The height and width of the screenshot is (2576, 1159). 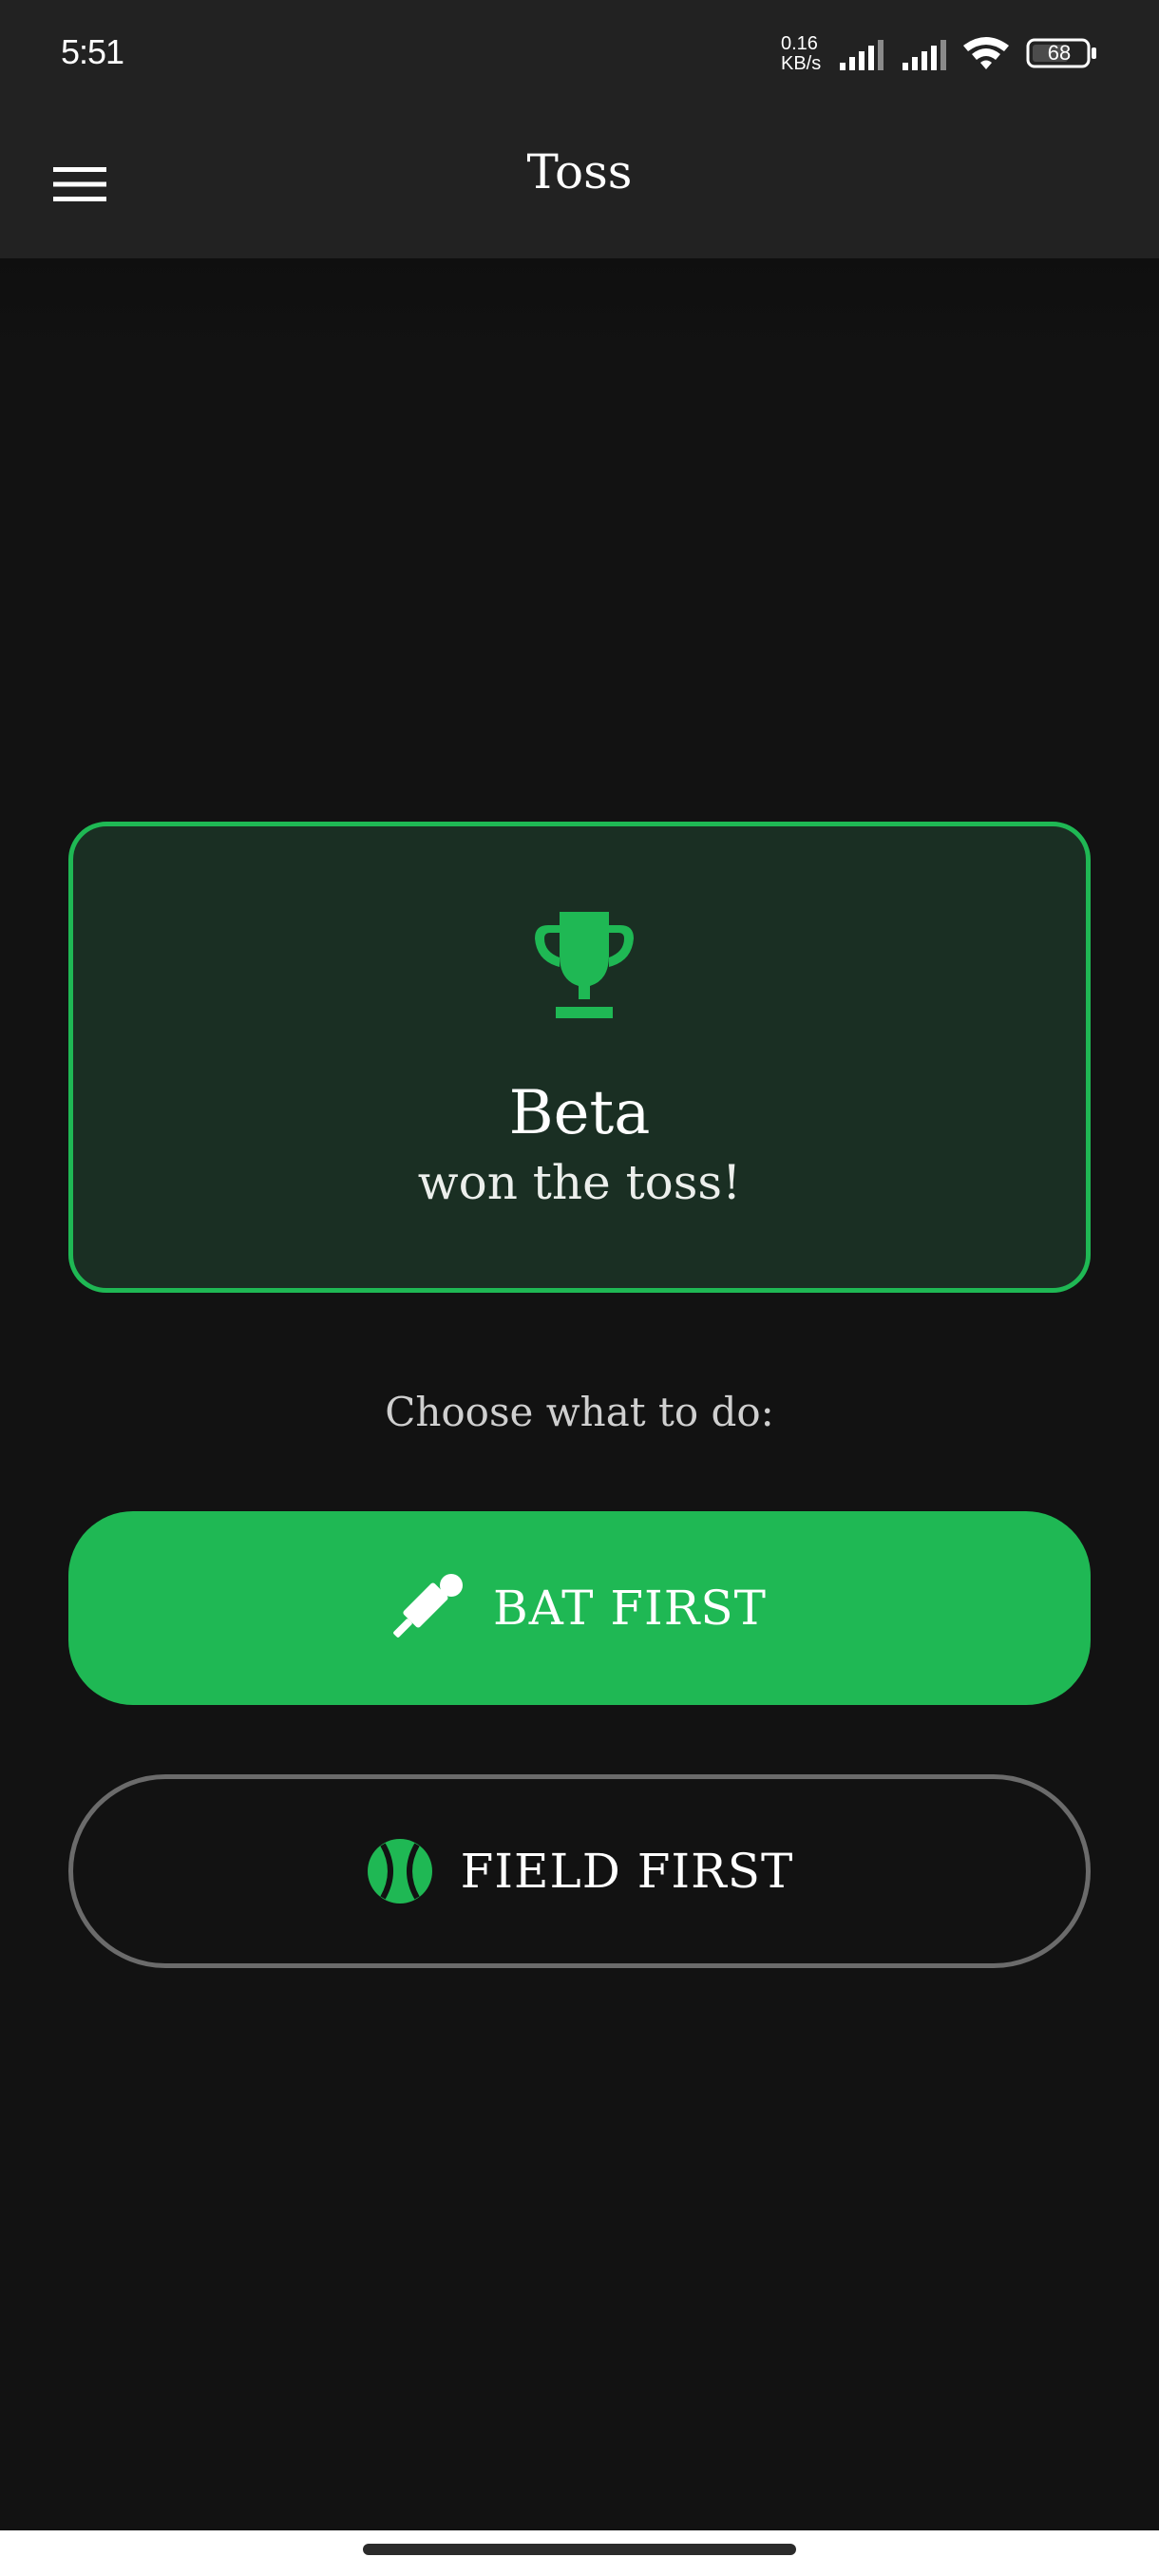 I want to click on network-speed-value: 0.16, so click(x=799, y=43).